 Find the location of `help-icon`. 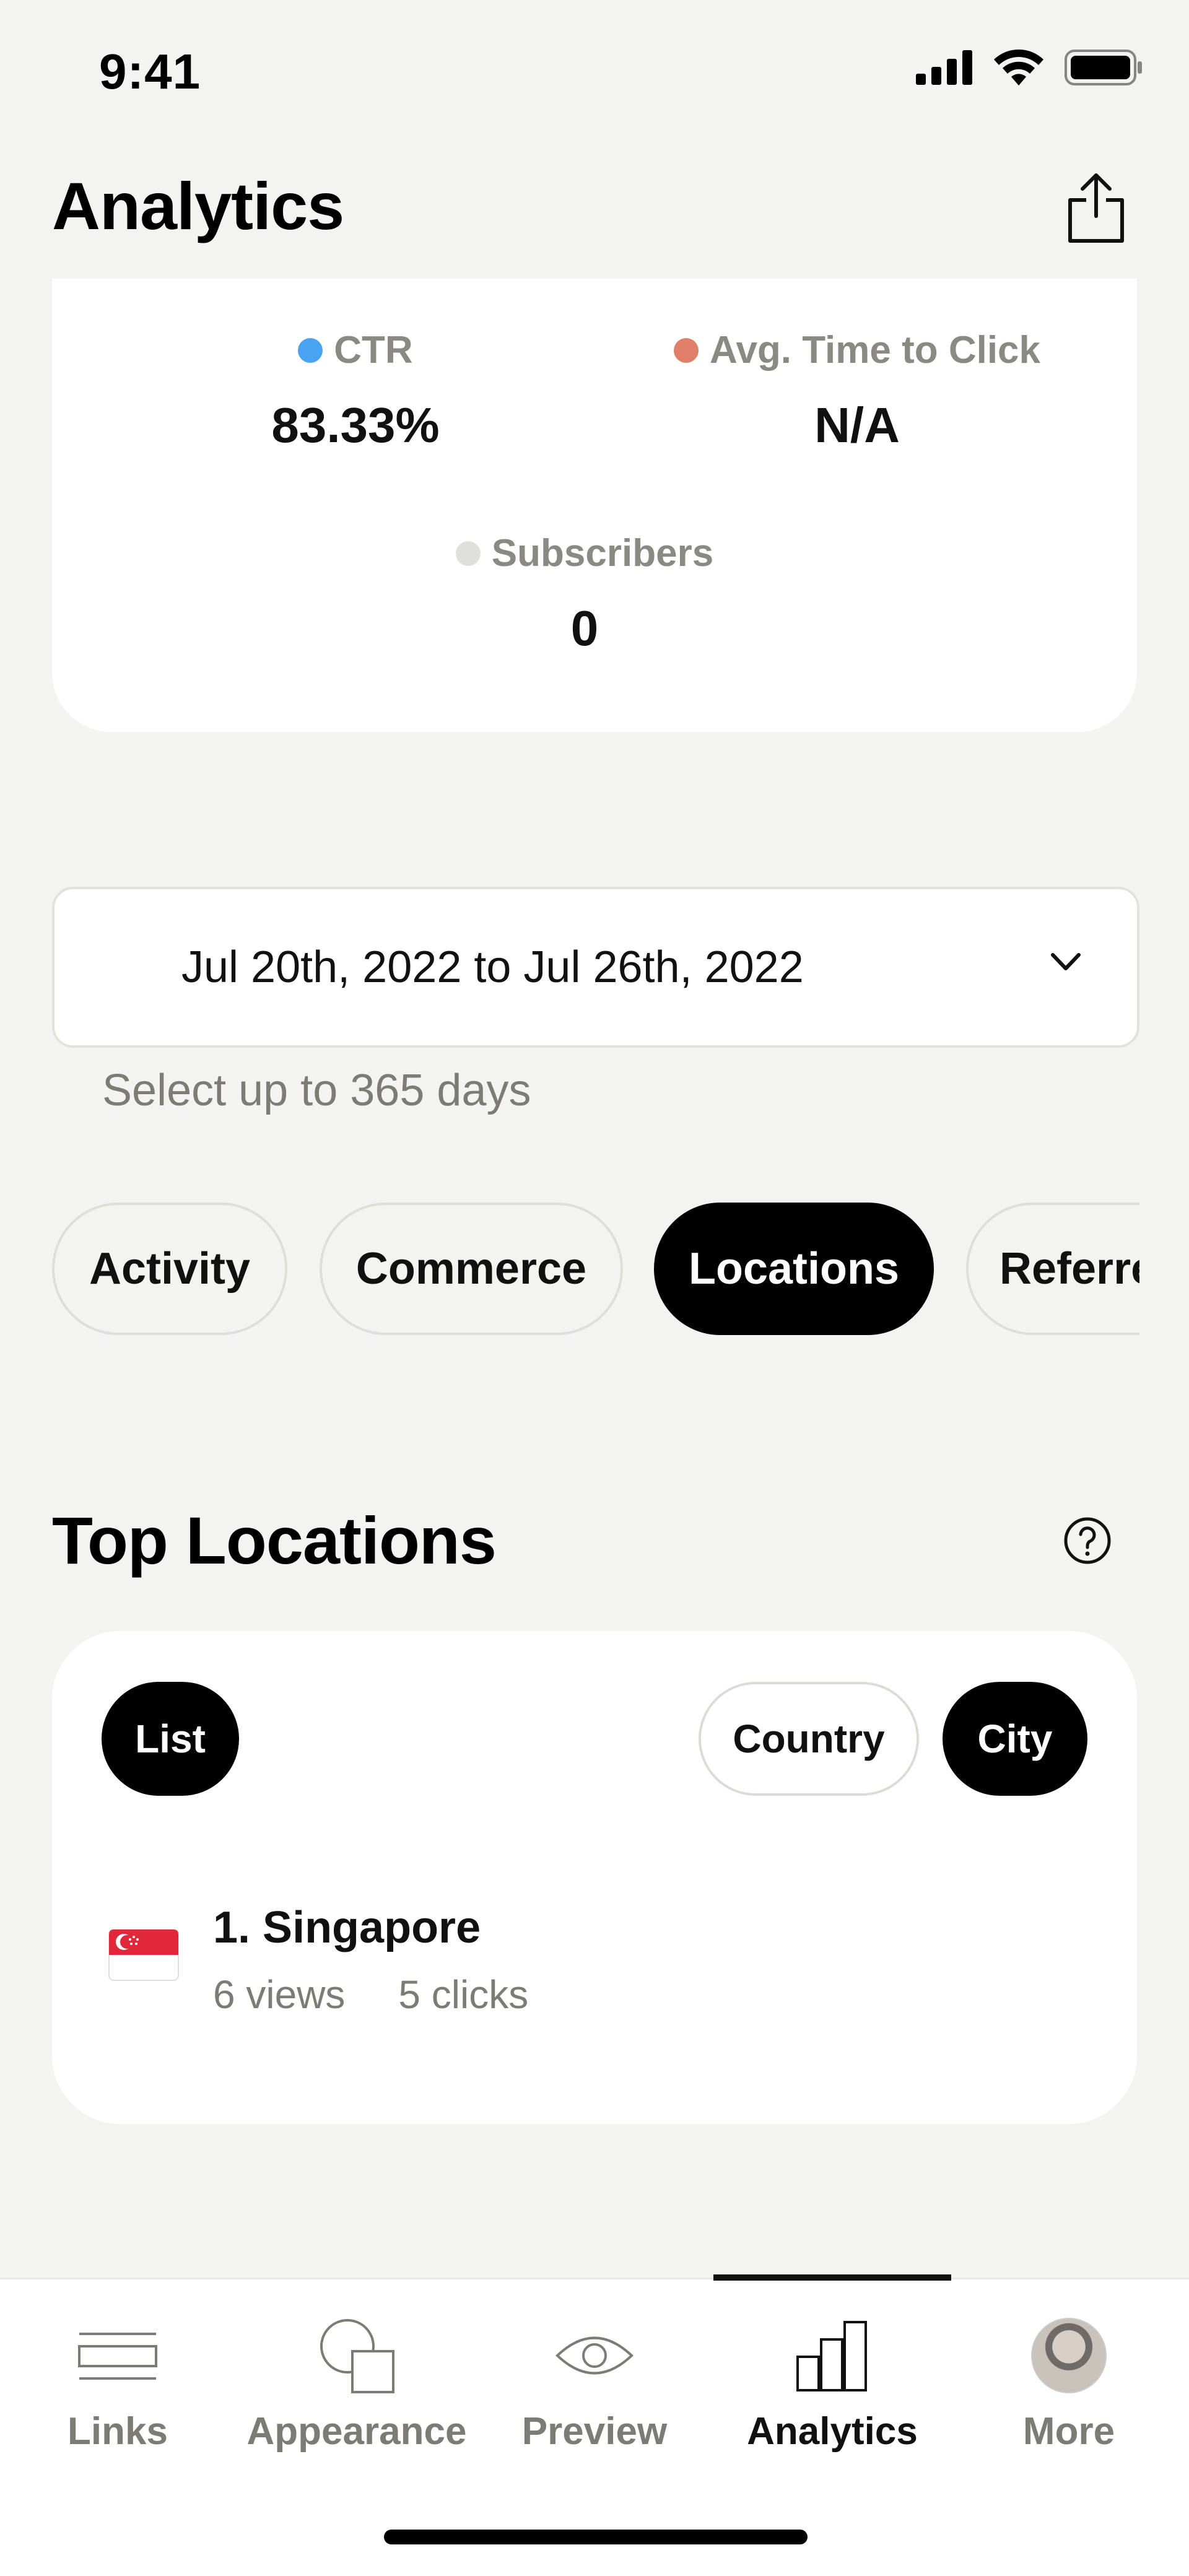

help-icon is located at coordinates (1087, 1540).